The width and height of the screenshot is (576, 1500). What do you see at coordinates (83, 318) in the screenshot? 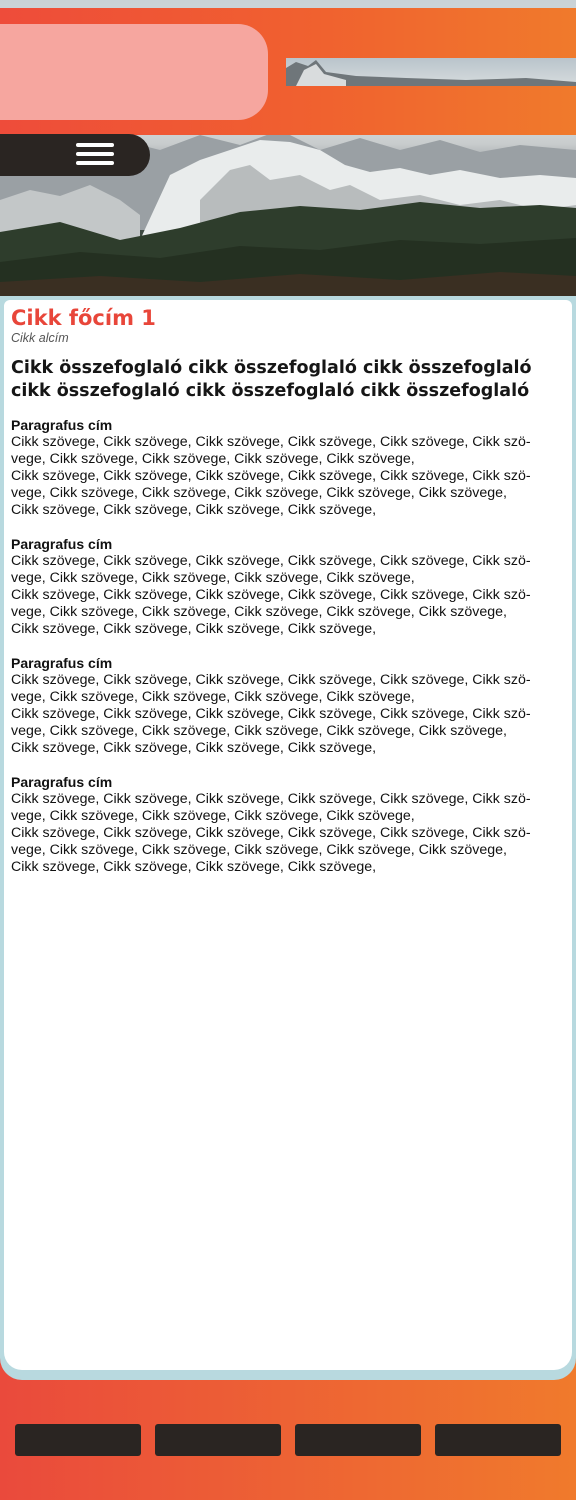
I see `article-title: Cikk főcím 1` at bounding box center [83, 318].